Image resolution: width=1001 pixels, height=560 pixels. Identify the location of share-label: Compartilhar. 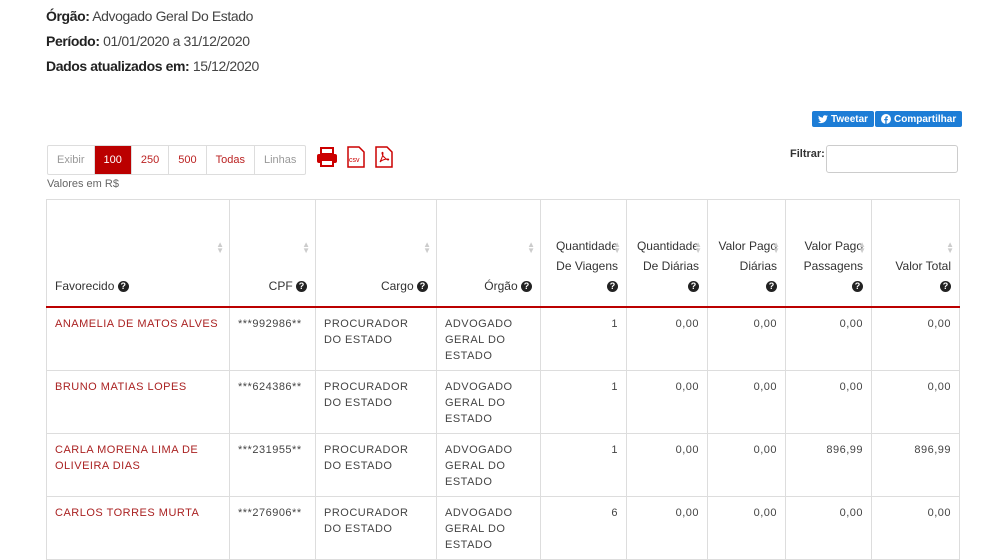
(925, 119).